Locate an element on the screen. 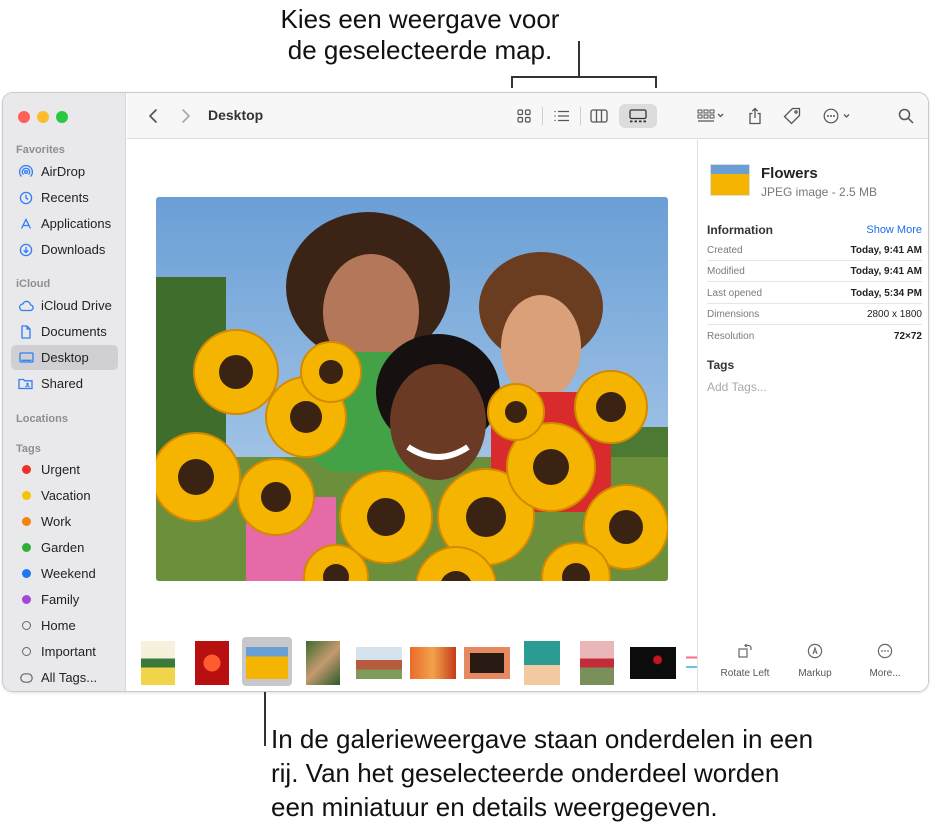 The image size is (931, 827). callout-top-line-2: de geselecteerde map. is located at coordinates (420, 50).